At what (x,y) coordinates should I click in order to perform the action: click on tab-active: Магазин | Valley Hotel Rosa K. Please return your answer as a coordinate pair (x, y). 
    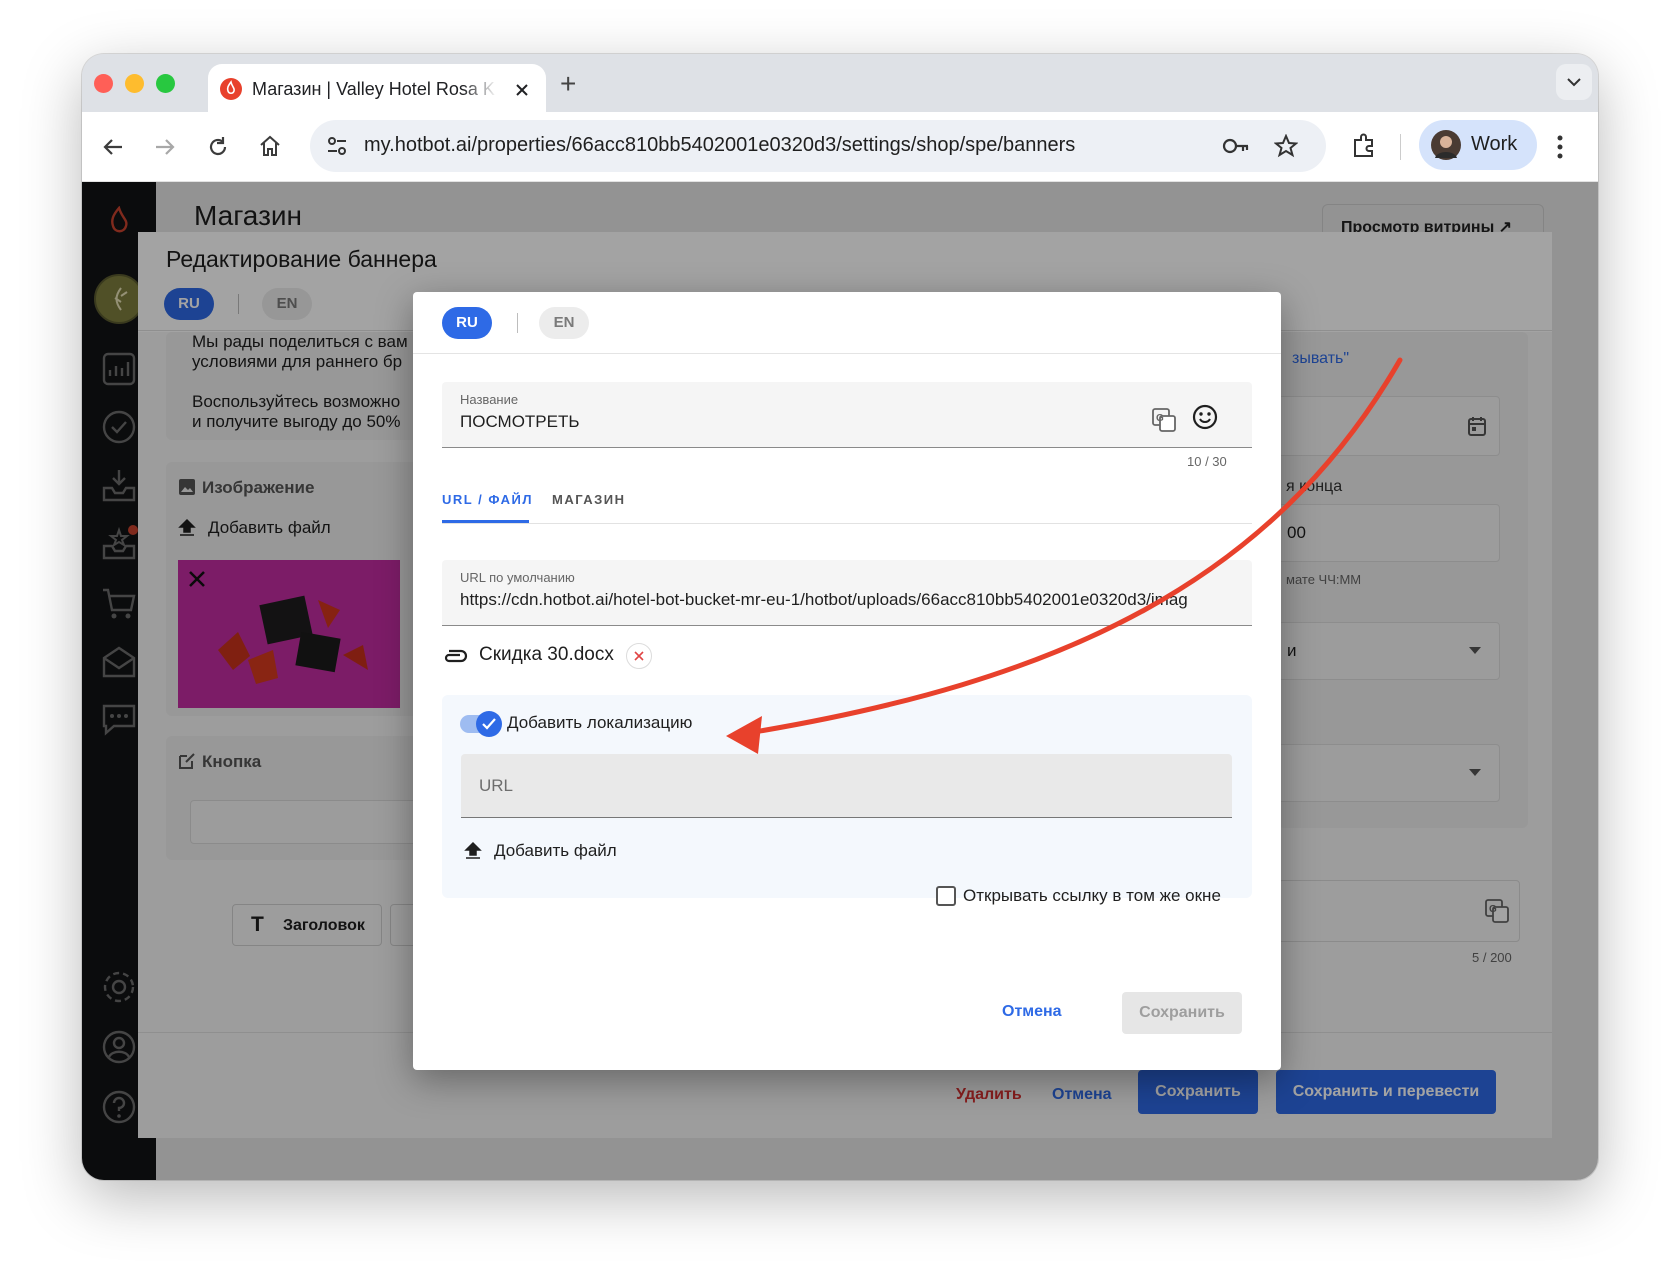
    Looking at the image, I should click on (377, 90).